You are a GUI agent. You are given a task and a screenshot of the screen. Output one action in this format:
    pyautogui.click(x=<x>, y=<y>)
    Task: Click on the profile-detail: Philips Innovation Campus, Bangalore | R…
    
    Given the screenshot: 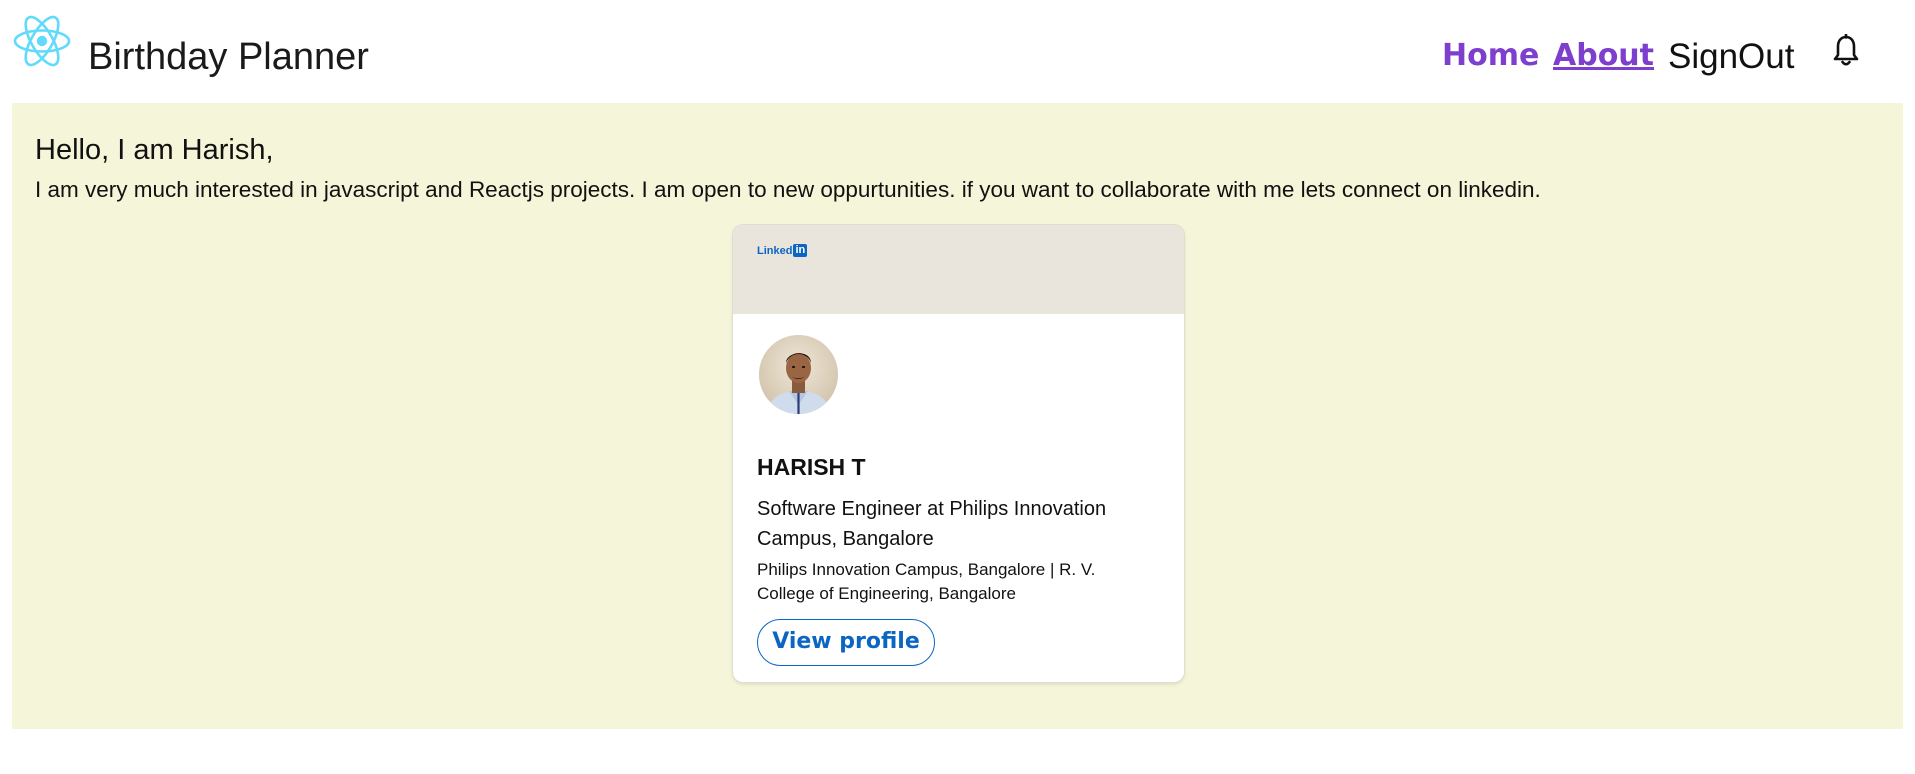 What is the action you would take?
    pyautogui.click(x=926, y=581)
    